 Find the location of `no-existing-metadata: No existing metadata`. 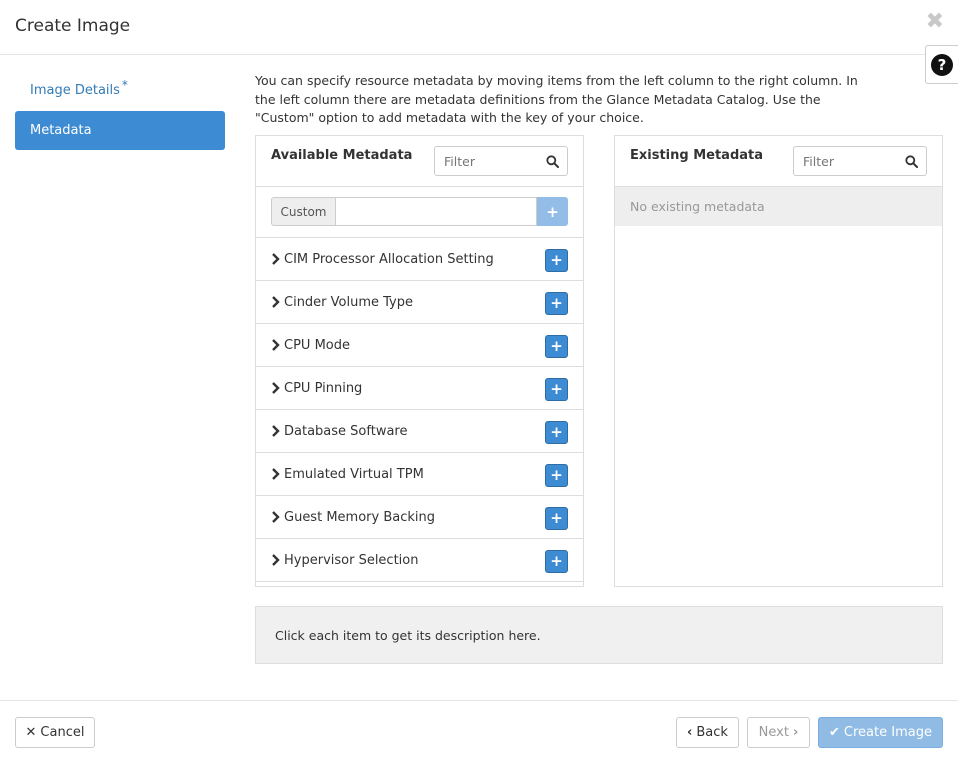

no-existing-metadata: No existing metadata is located at coordinates (778, 206).